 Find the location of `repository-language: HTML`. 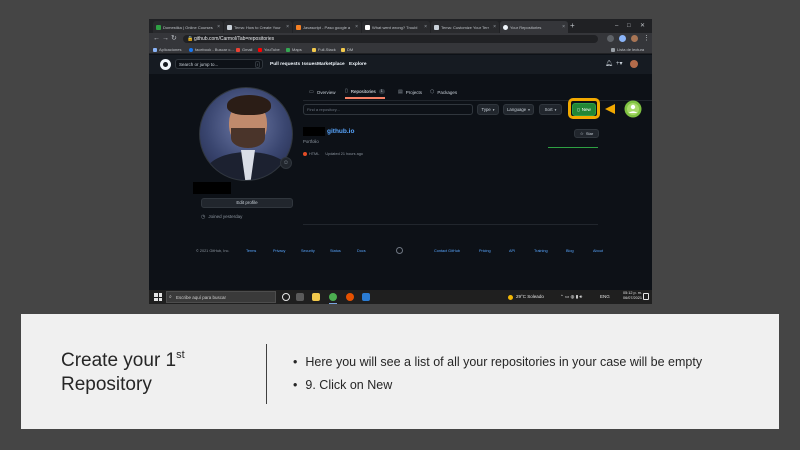

repository-language: HTML is located at coordinates (314, 154).